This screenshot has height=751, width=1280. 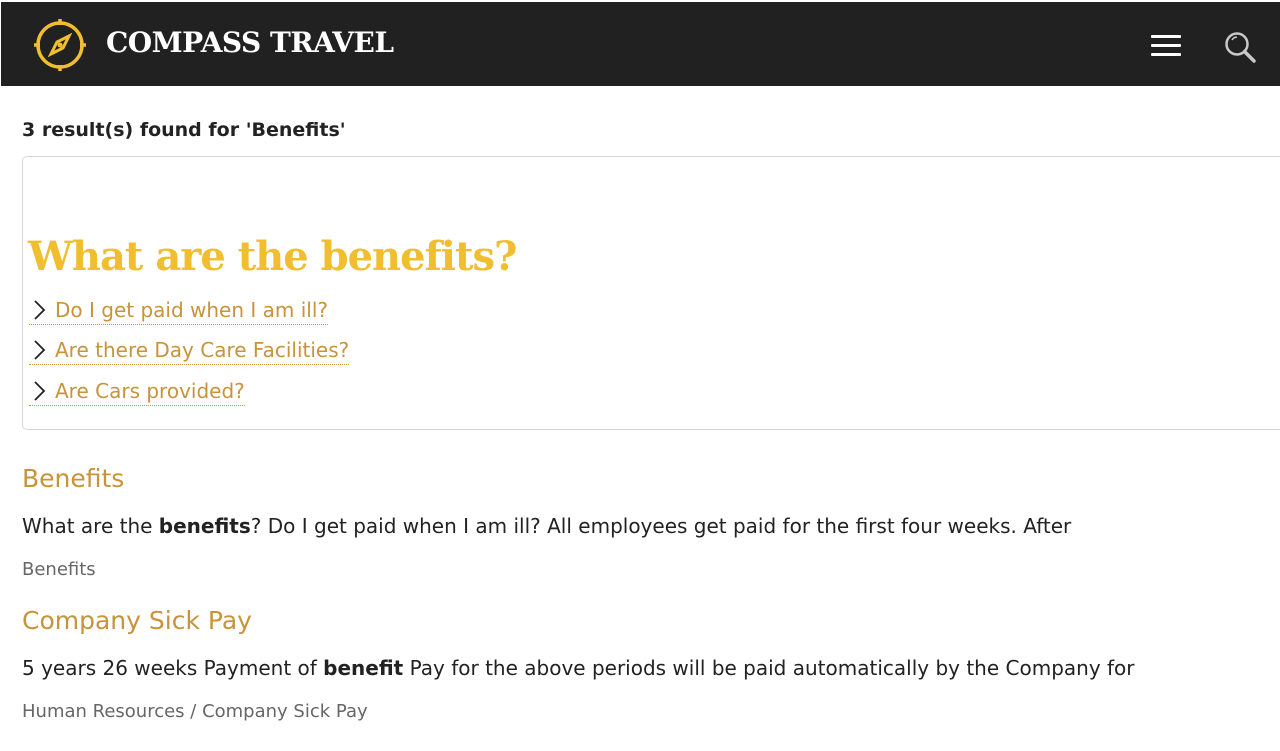 I want to click on faq-link-ill-pay: Do I get paid when I am ill?, so click(x=179, y=311).